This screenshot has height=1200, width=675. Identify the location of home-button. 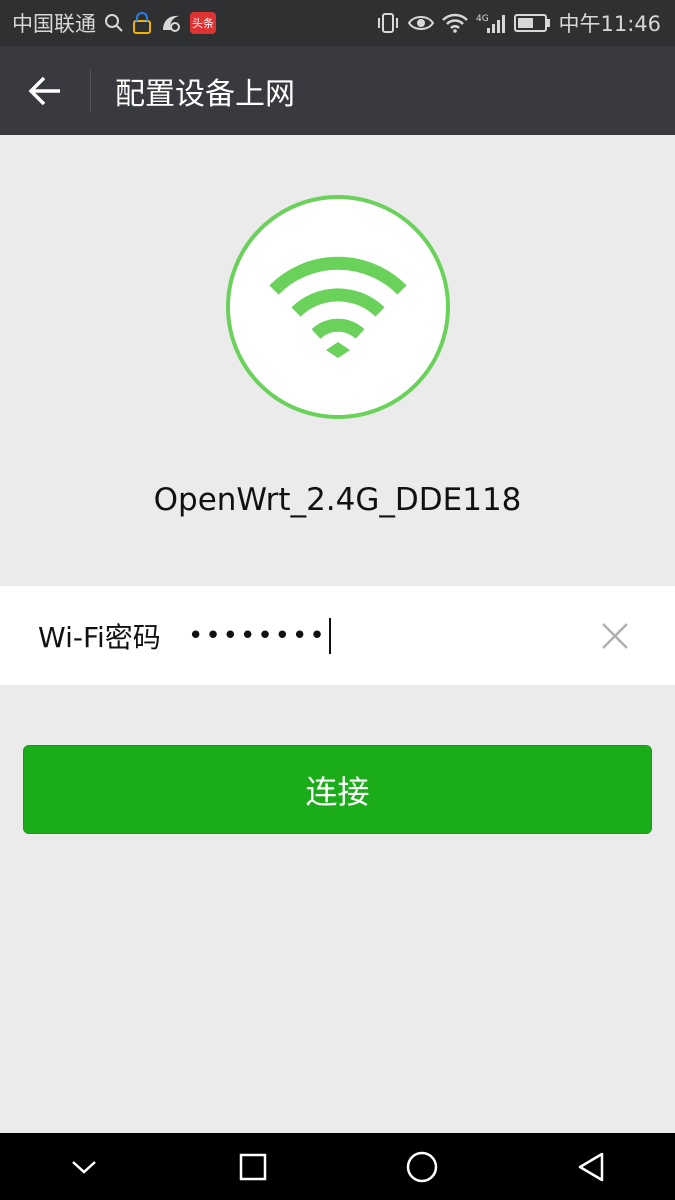
(422, 1167).